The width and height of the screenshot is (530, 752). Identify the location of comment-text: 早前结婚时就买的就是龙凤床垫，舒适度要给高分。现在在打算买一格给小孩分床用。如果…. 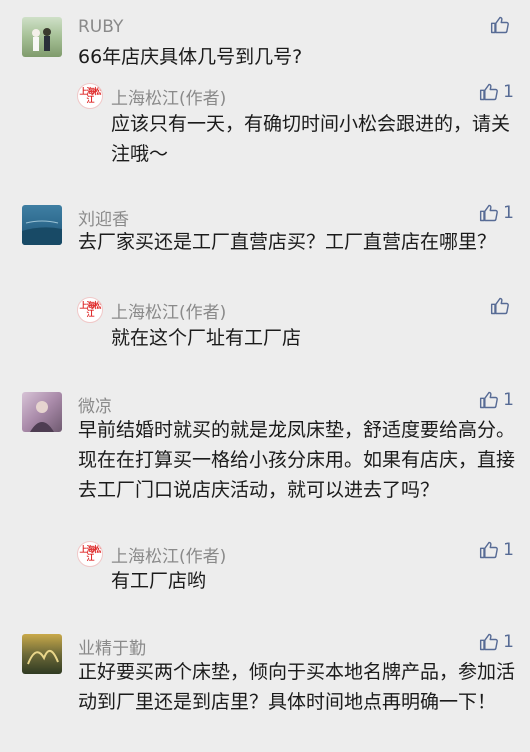
(297, 460).